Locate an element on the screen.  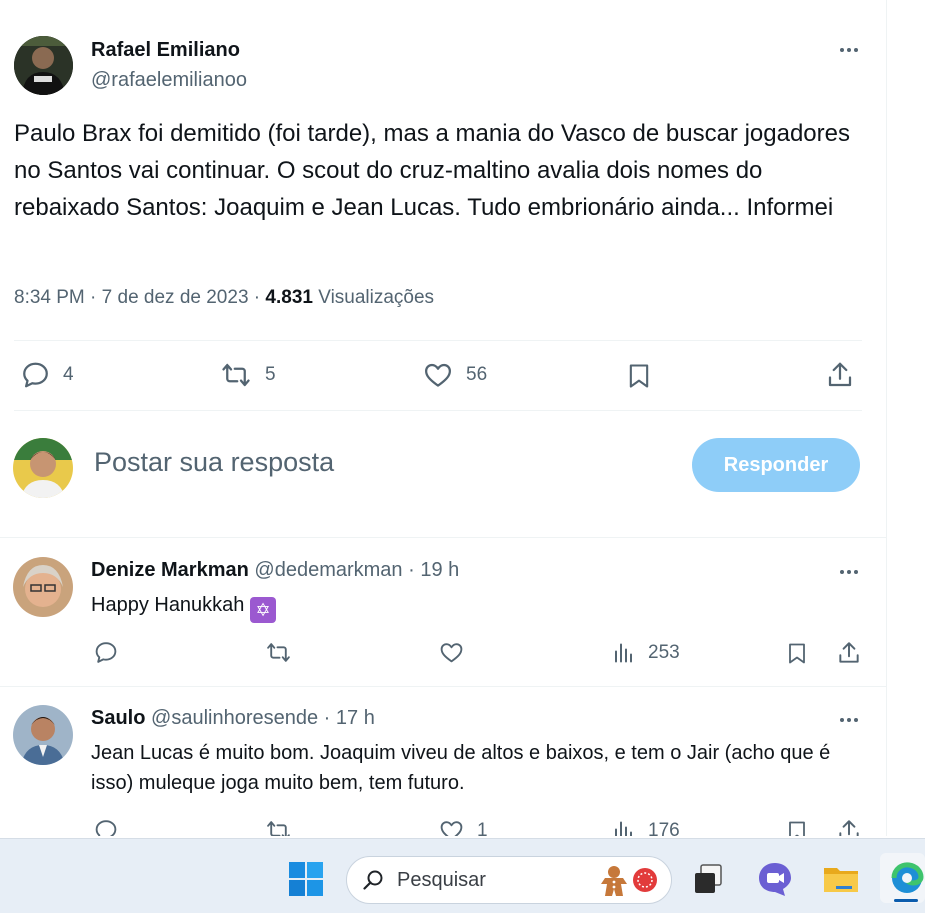
reply-text-content: Happy Hanukkah is located at coordinates (168, 605).